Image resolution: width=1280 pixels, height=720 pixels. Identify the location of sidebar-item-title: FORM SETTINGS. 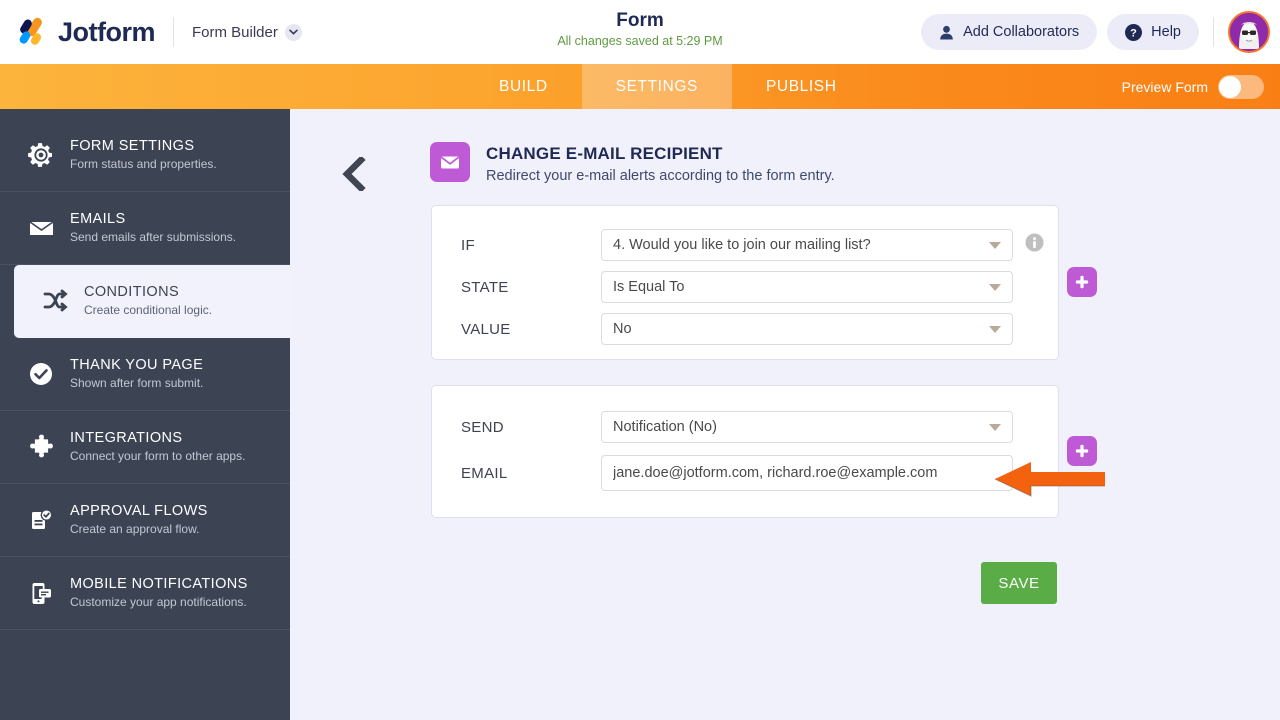
(132, 146).